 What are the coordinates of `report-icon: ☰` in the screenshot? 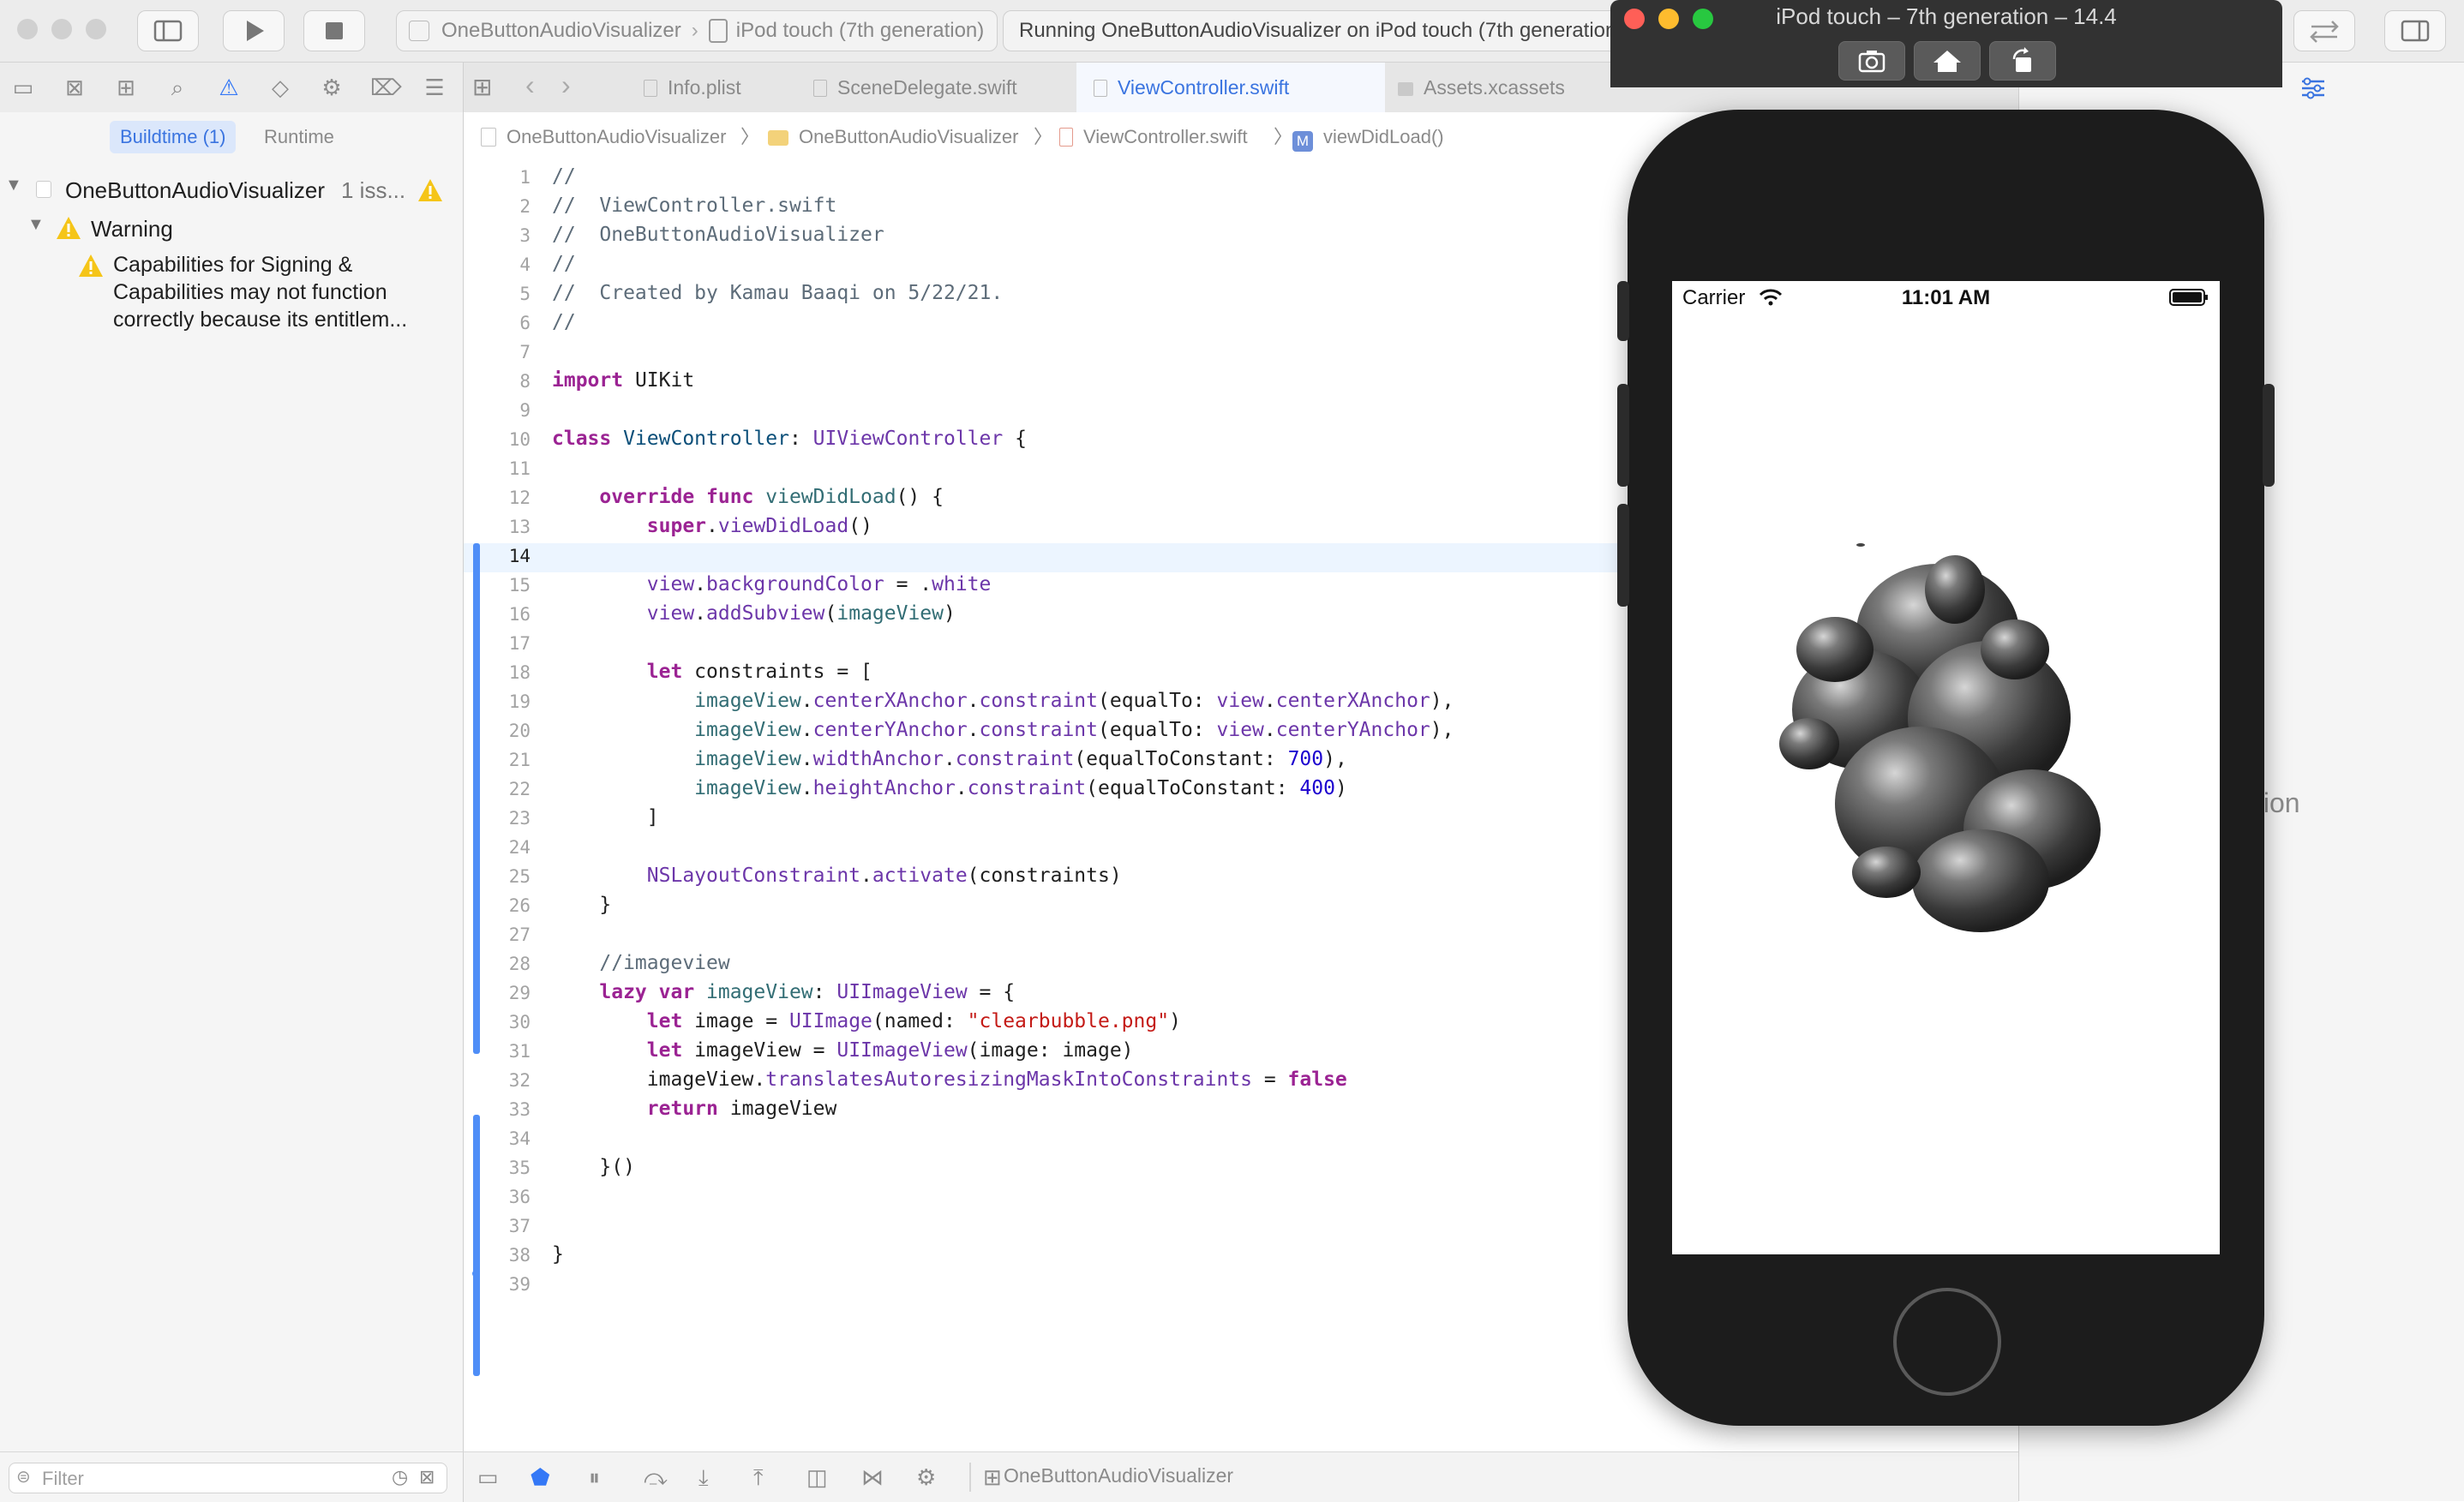 It's located at (434, 87).